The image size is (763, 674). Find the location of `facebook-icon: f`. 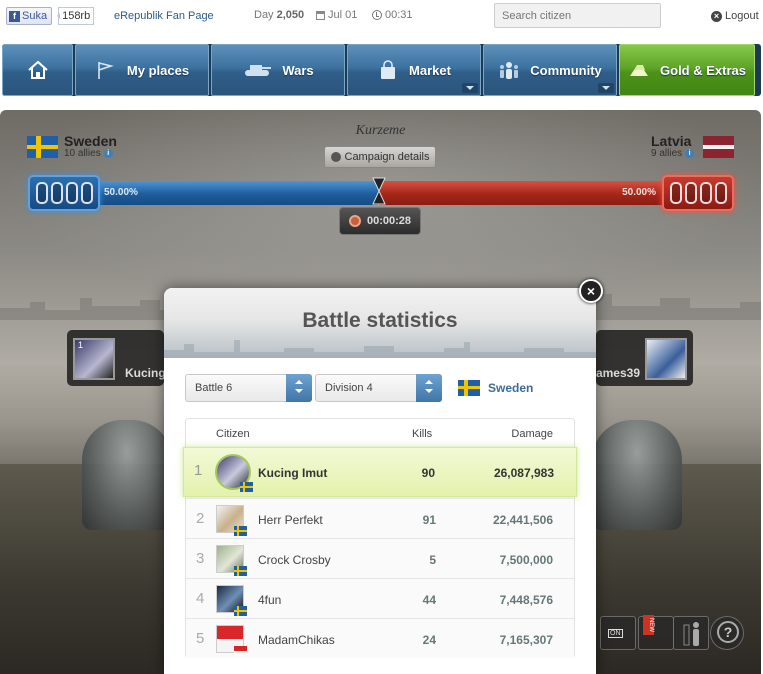

facebook-icon: f is located at coordinates (14, 16).